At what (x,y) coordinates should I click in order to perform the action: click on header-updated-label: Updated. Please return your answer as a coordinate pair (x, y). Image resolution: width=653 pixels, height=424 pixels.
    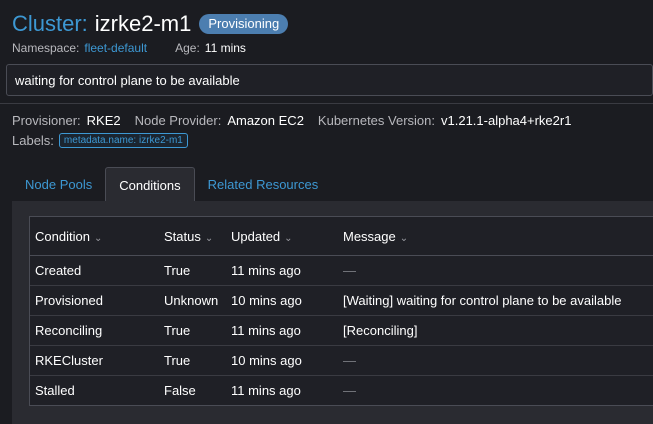
    Looking at the image, I should click on (256, 236).